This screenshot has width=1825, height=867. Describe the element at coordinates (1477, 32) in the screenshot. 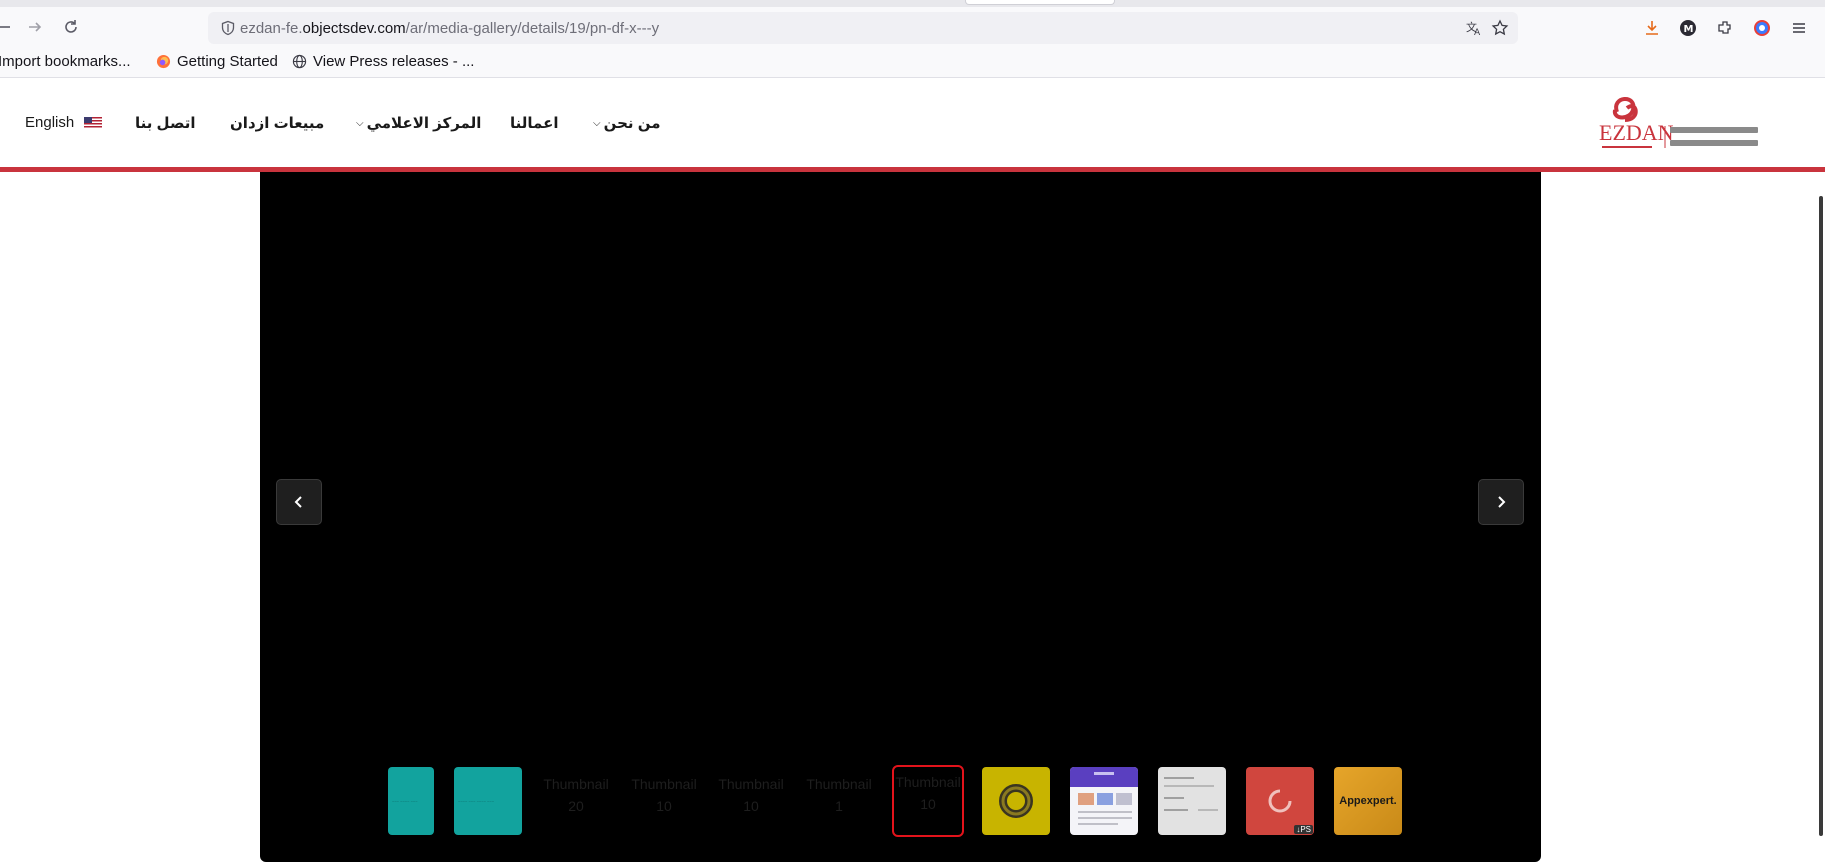

I see `svg-text: A` at that location.